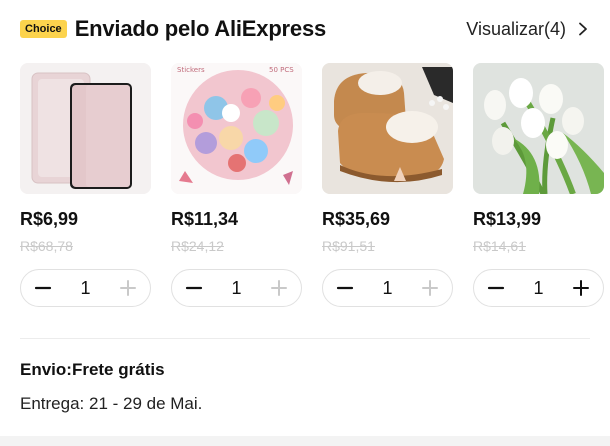 The width and height of the screenshot is (610, 446). What do you see at coordinates (348, 246) in the screenshot?
I see `product-original-price: R$91,51` at bounding box center [348, 246].